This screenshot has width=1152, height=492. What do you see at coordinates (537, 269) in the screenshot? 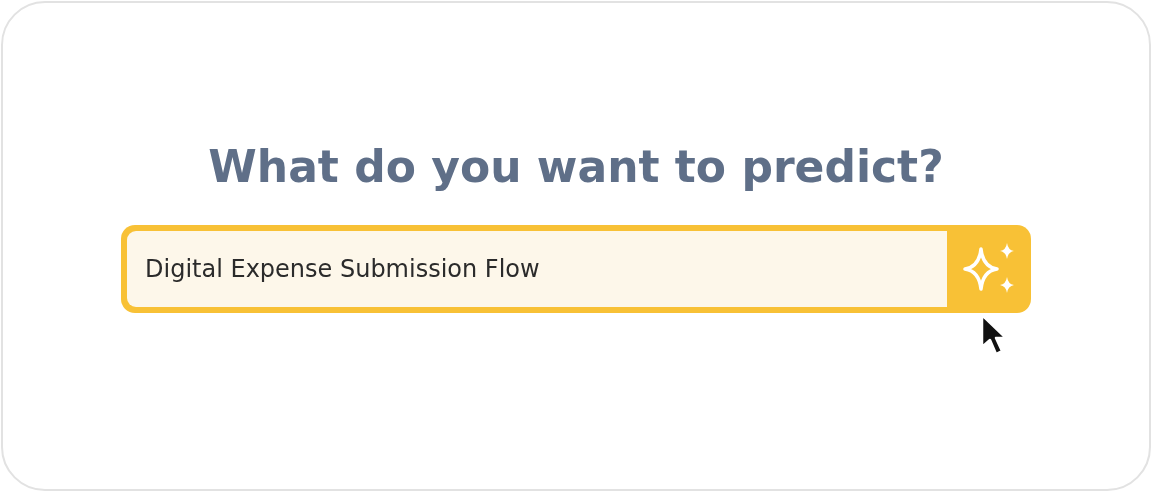
I see `input-field: Digital Expense Submission Flow` at bounding box center [537, 269].